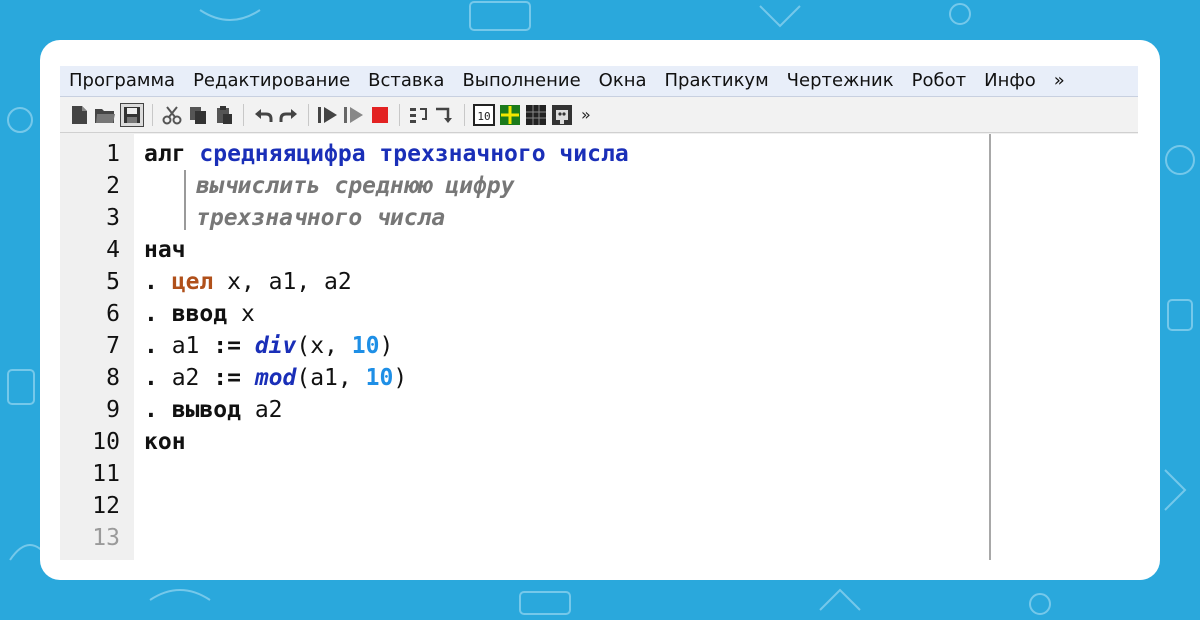 The image size is (1200, 620). I want to click on line-number: 9, so click(113, 410).